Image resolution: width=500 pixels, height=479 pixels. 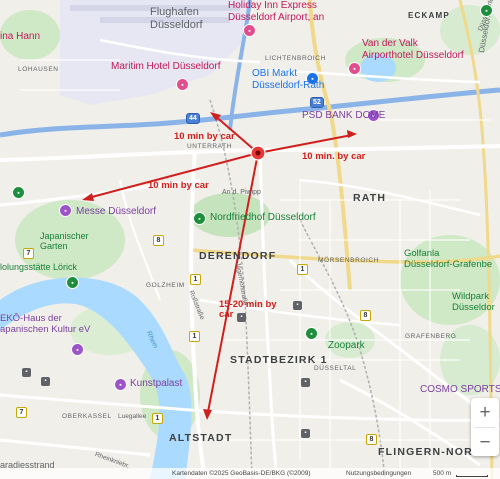 I want to click on poi-van-der-valk: Van der Valk Airporthotel Düsseldorf, so click(x=413, y=49).